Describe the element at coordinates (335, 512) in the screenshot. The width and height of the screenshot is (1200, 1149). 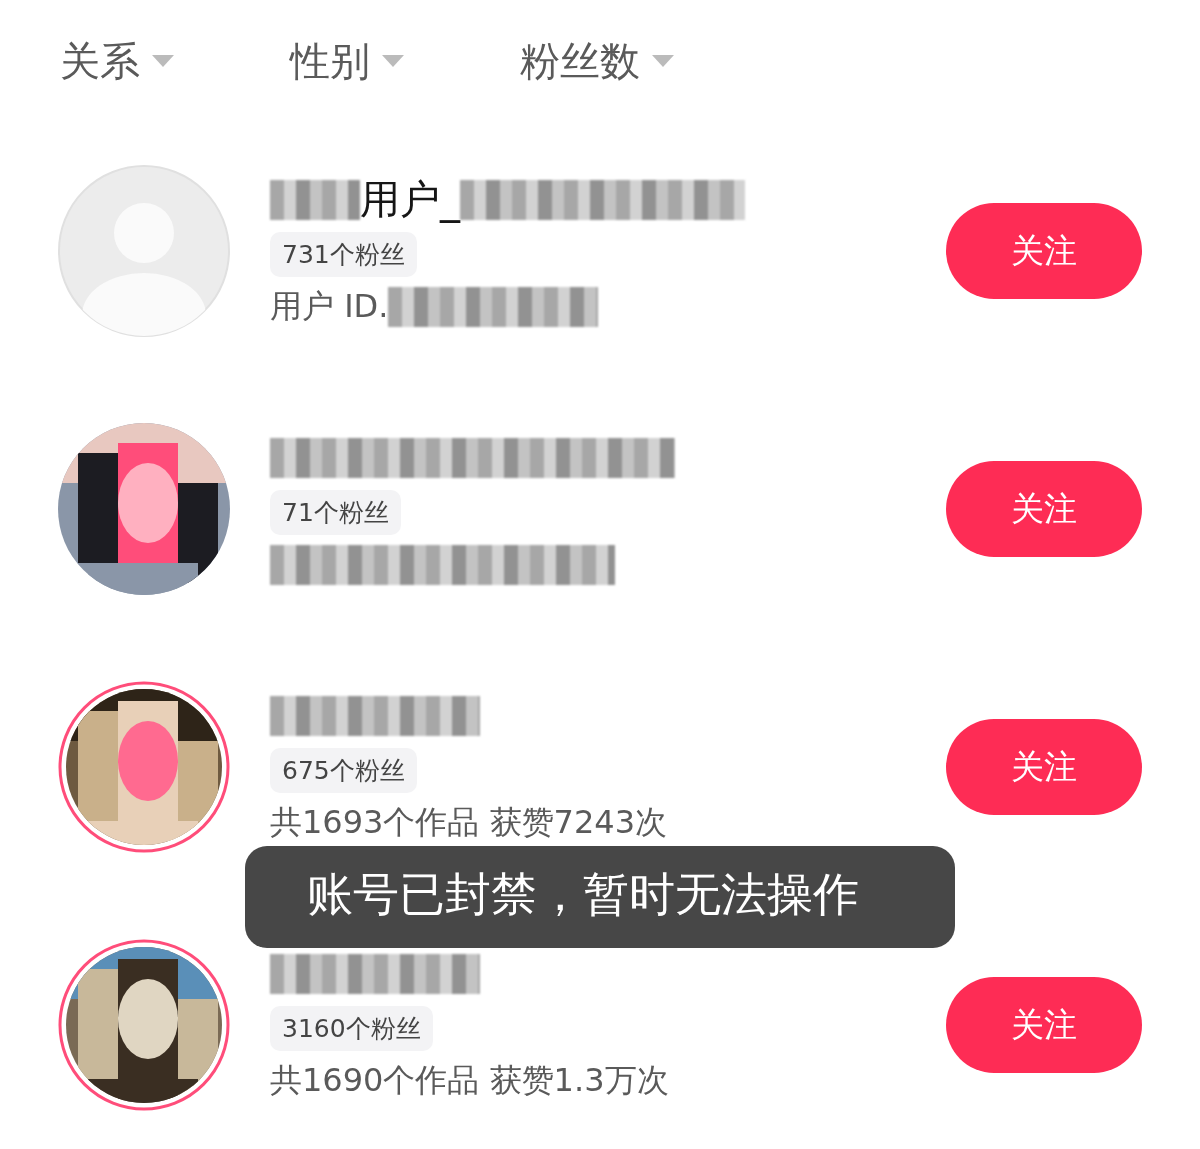
I see `follower-count: 71个粉丝` at that location.